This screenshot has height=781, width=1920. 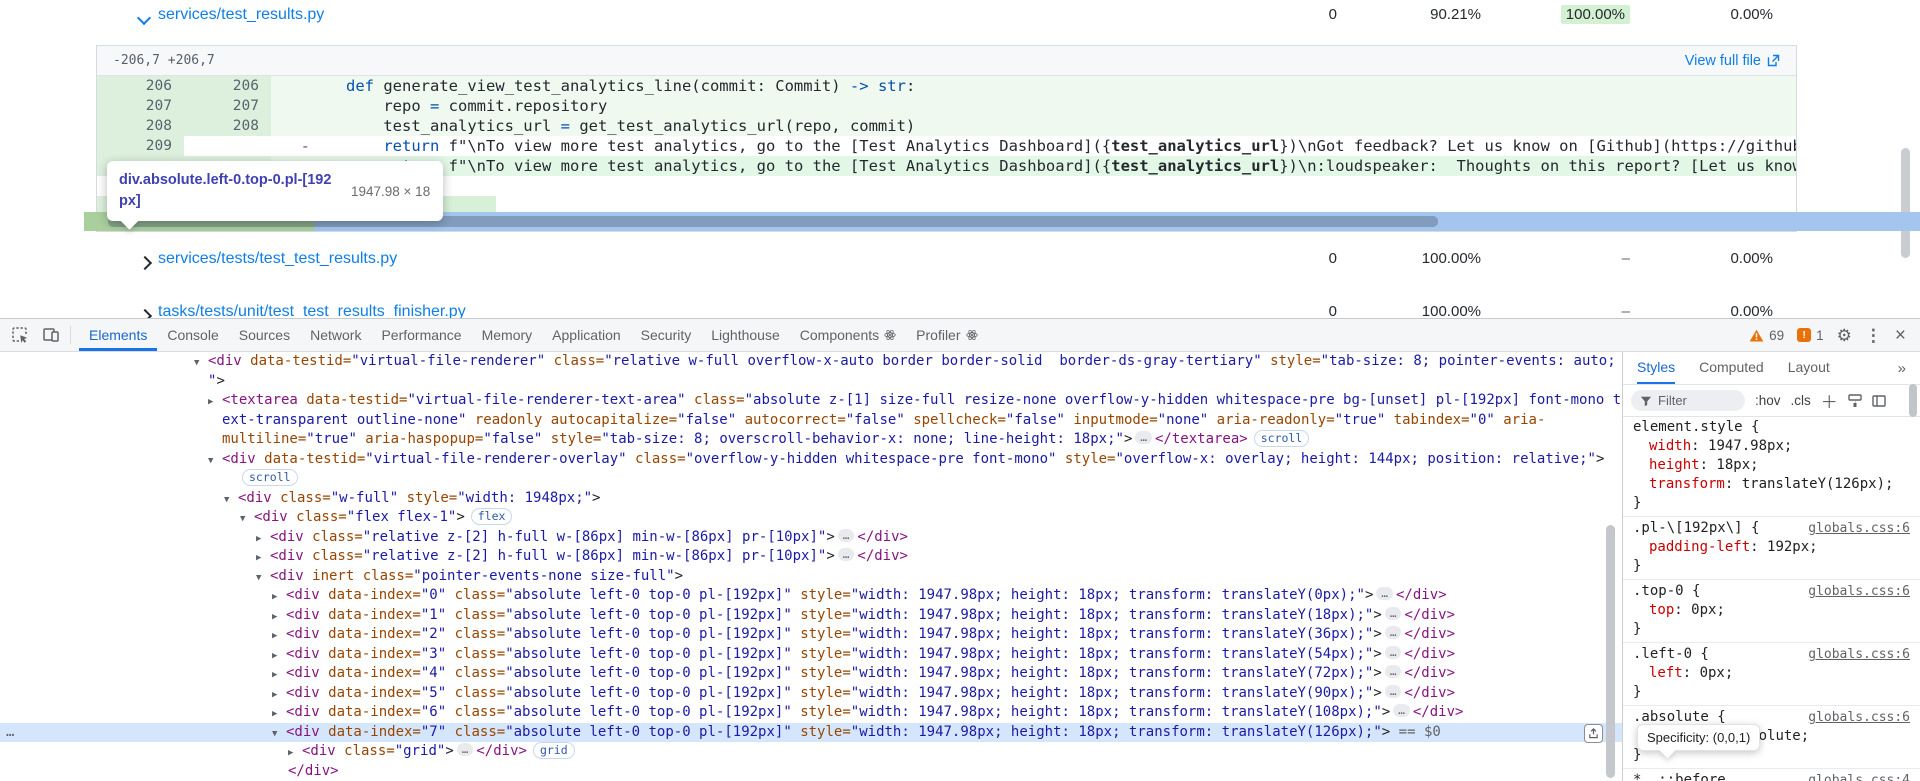 What do you see at coordinates (811, 518) in the screenshot?
I see `dom-tree-line: ▼ <div class="flex flex-1"> flex` at bounding box center [811, 518].